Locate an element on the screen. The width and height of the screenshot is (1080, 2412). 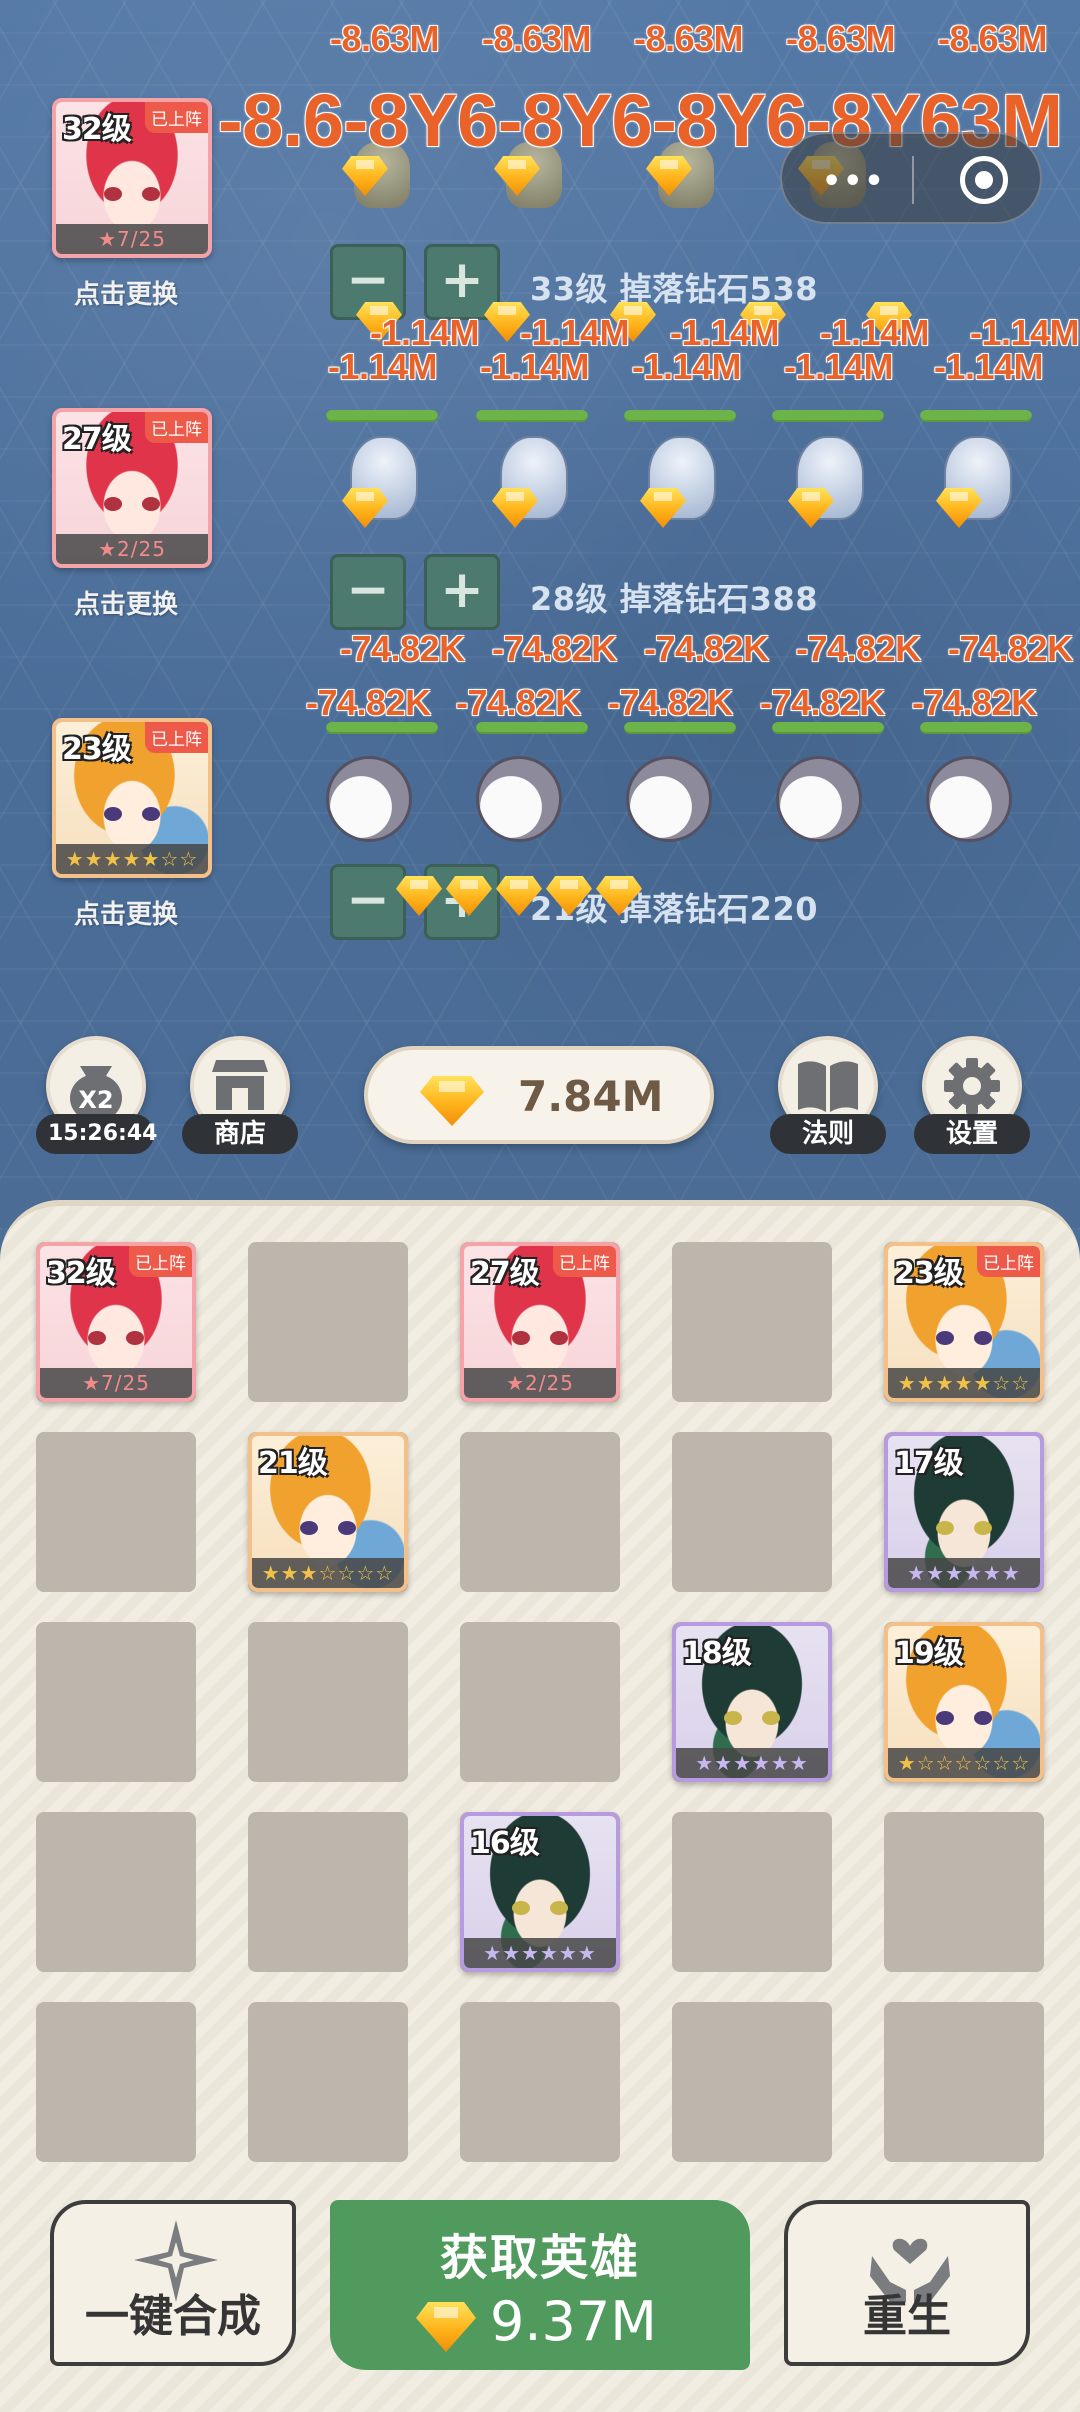
inventory-hero-card: 17级 ★★★★★★ is located at coordinates (964, 1512).